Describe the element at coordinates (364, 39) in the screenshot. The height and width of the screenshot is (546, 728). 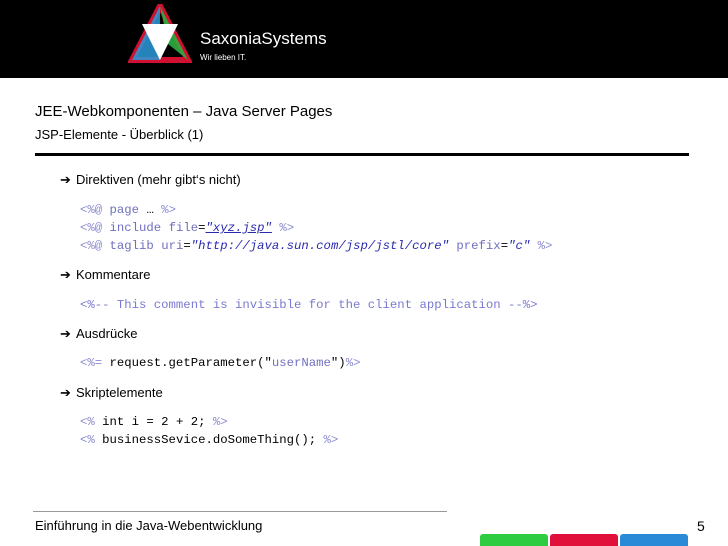
I see `header-bar: SaxoniaSystems Wir lieben IT.` at that location.